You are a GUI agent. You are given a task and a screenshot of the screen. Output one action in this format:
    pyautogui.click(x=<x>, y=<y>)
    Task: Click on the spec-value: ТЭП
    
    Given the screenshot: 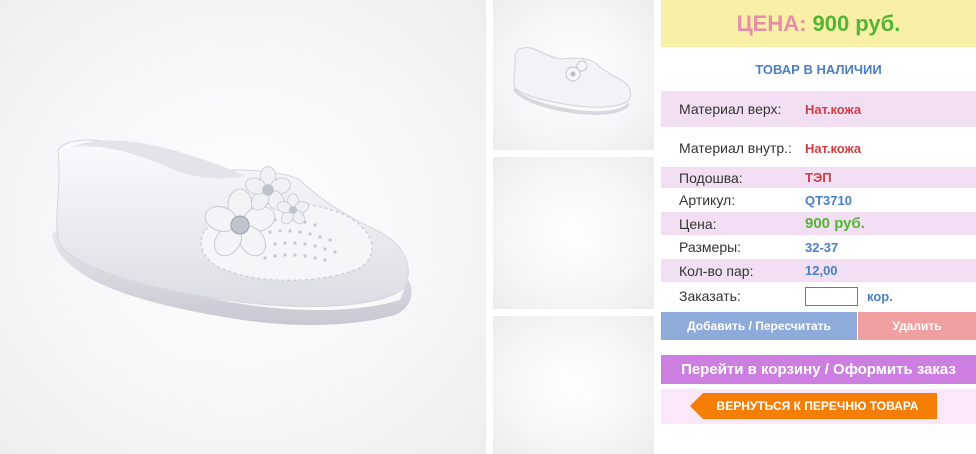 What is the action you would take?
    pyautogui.click(x=818, y=177)
    